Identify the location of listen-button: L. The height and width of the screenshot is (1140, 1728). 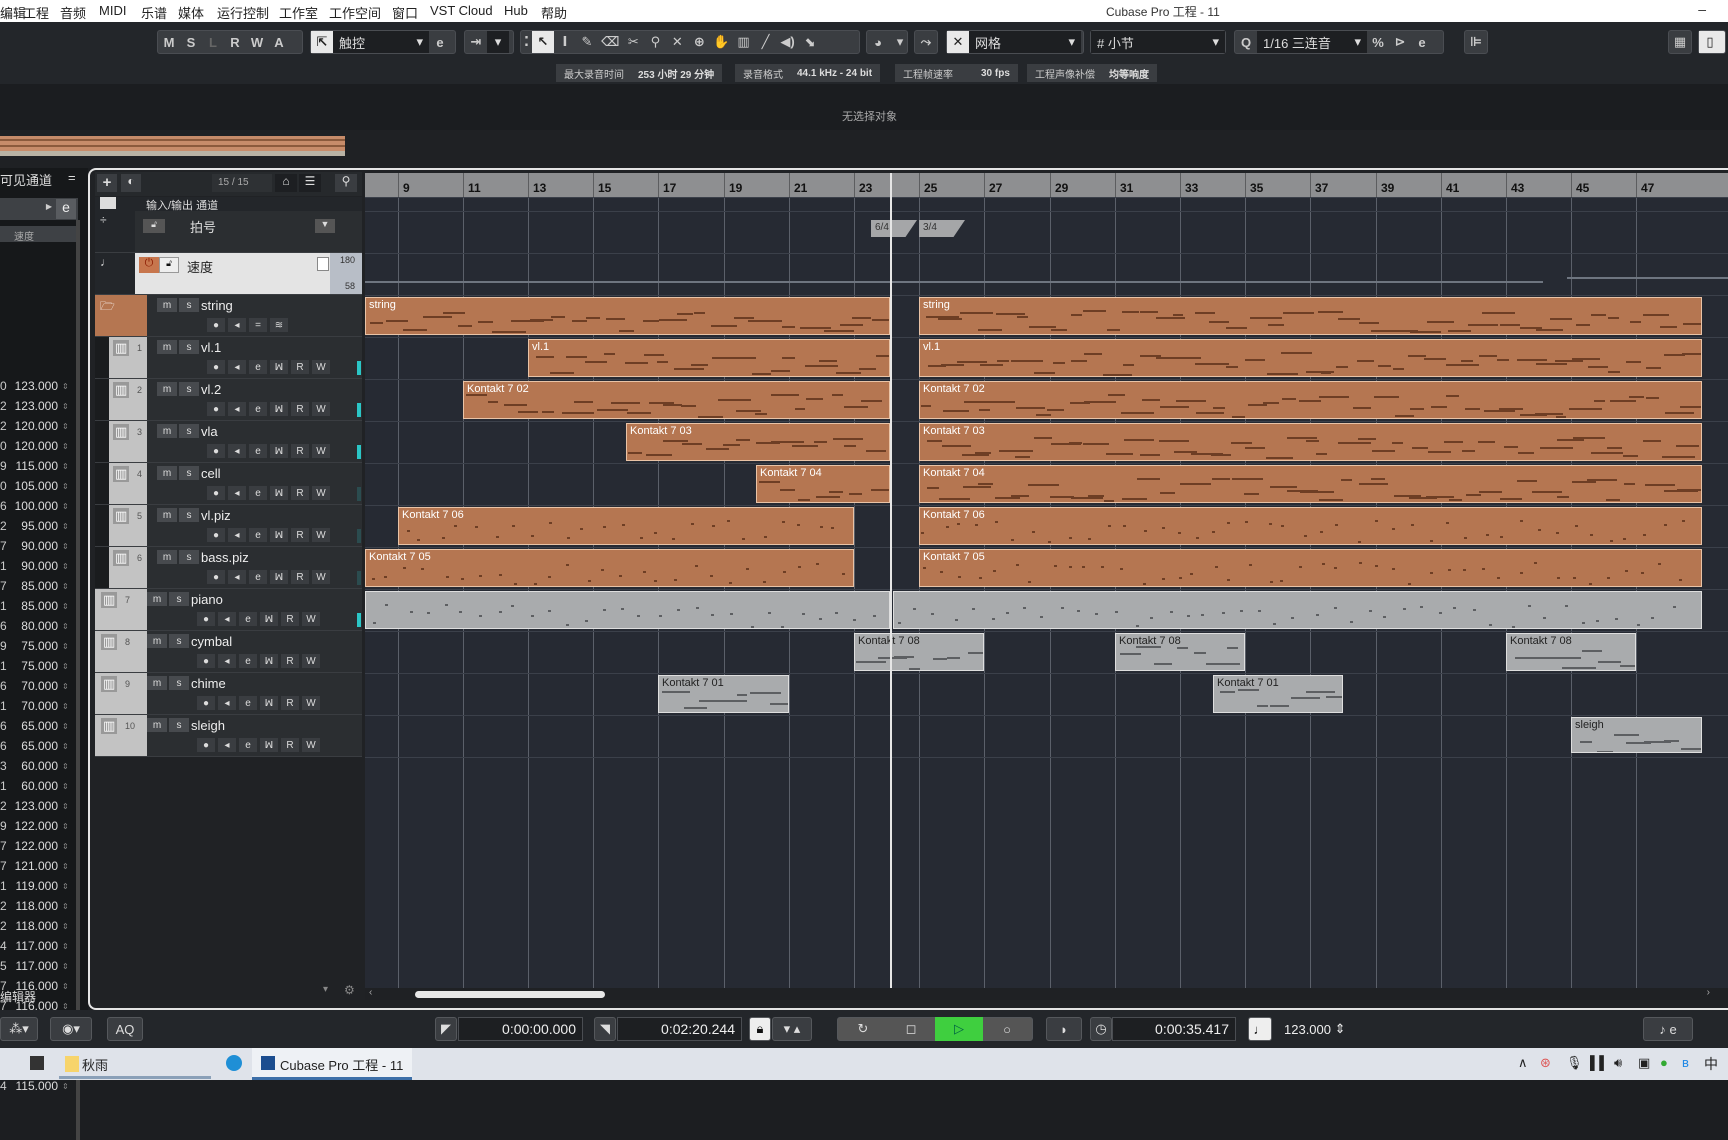
(213, 42).